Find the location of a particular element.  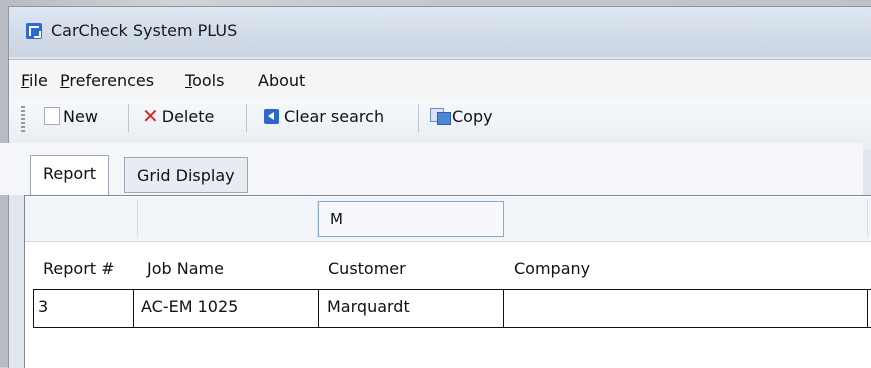

new-button: New is located at coordinates (71, 116).